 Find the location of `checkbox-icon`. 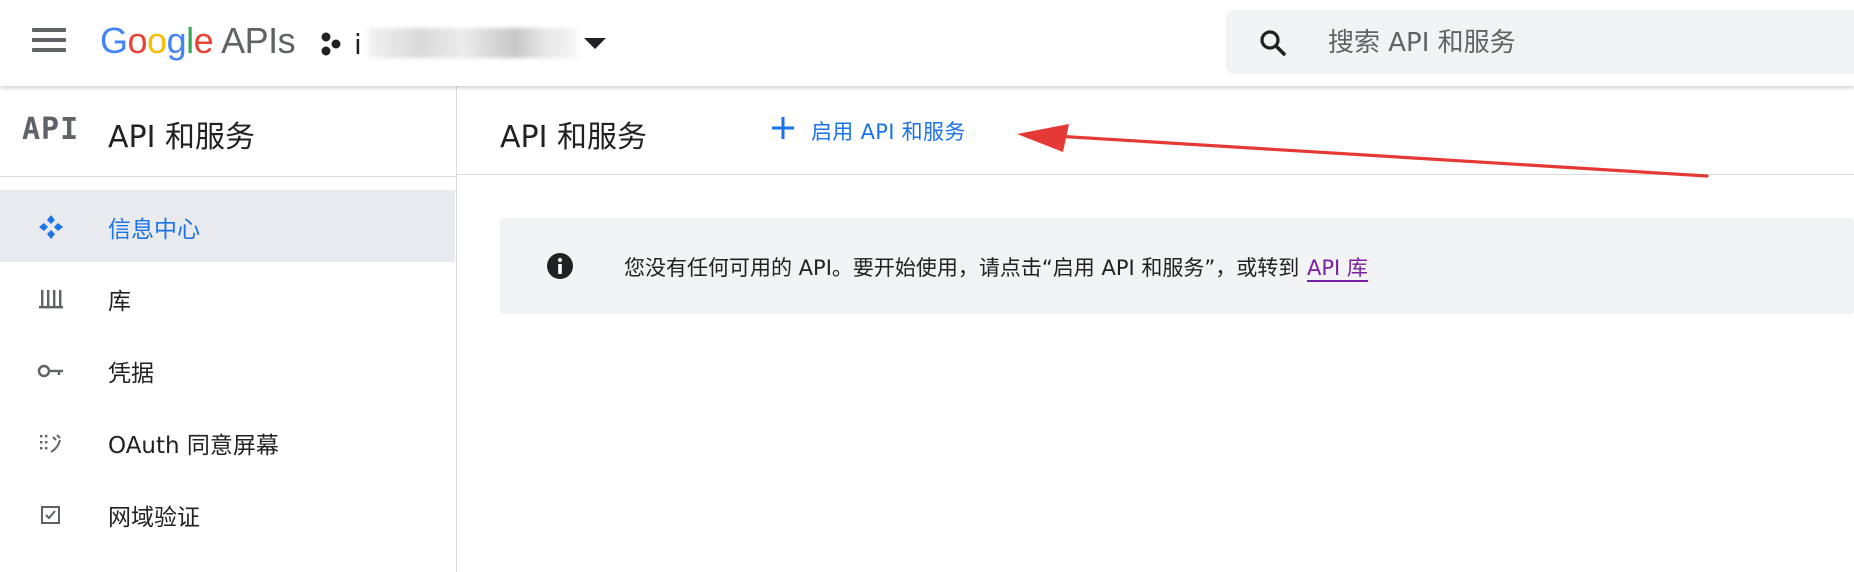

checkbox-icon is located at coordinates (50, 515).